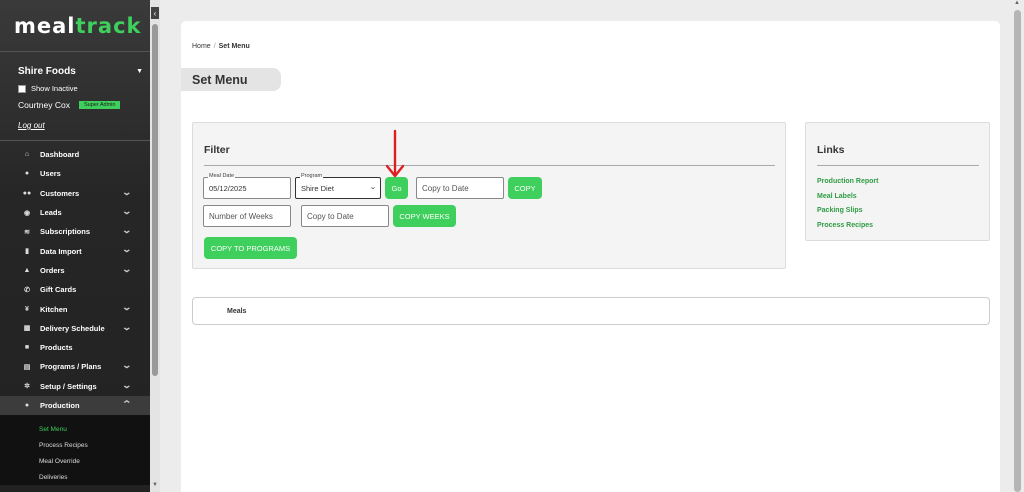  I want to click on meal-date-input: Meal Date 05/12/2025, so click(247, 186).